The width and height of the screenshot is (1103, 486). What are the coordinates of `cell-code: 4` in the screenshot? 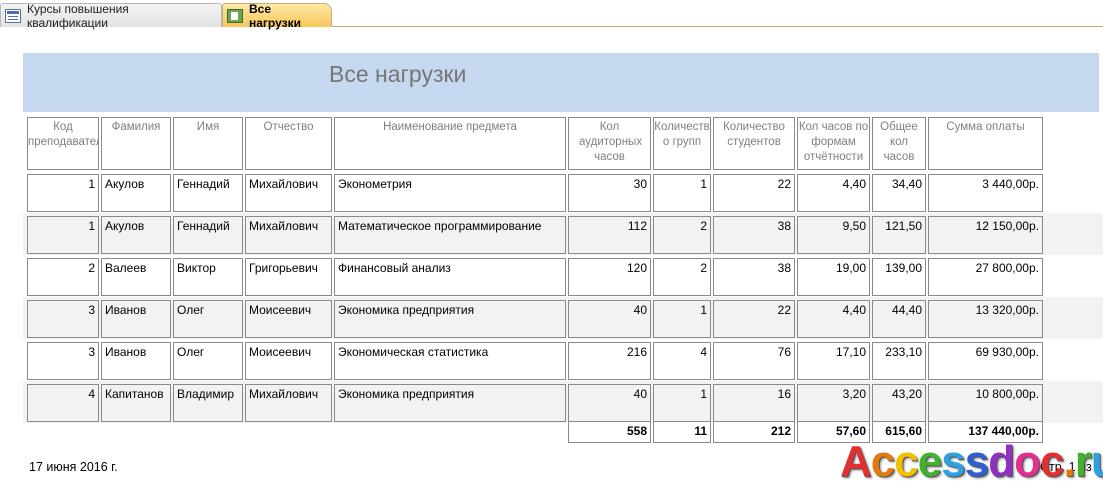 It's located at (63, 403).